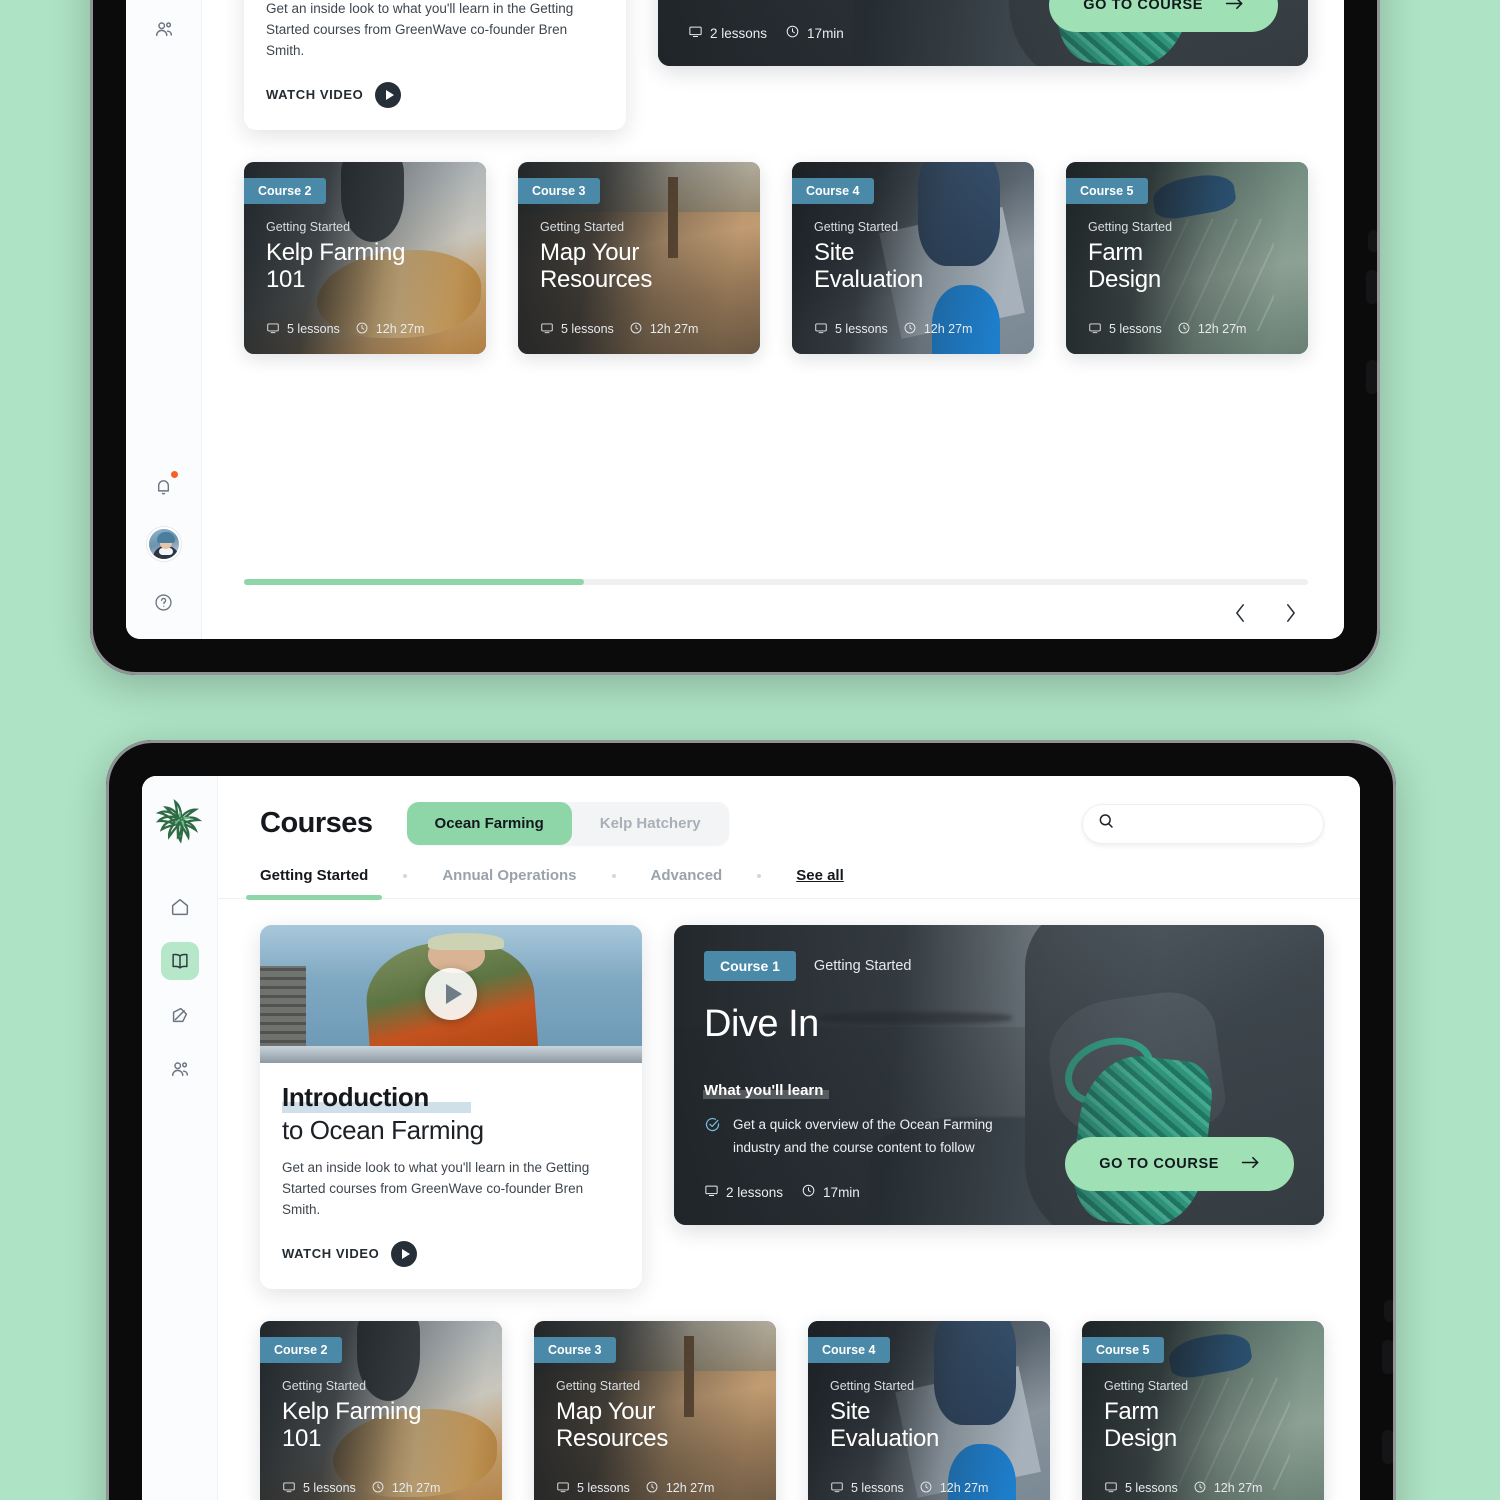 The height and width of the screenshot is (1500, 1500). What do you see at coordinates (776, 582) in the screenshot?
I see `carousel-progress-track` at bounding box center [776, 582].